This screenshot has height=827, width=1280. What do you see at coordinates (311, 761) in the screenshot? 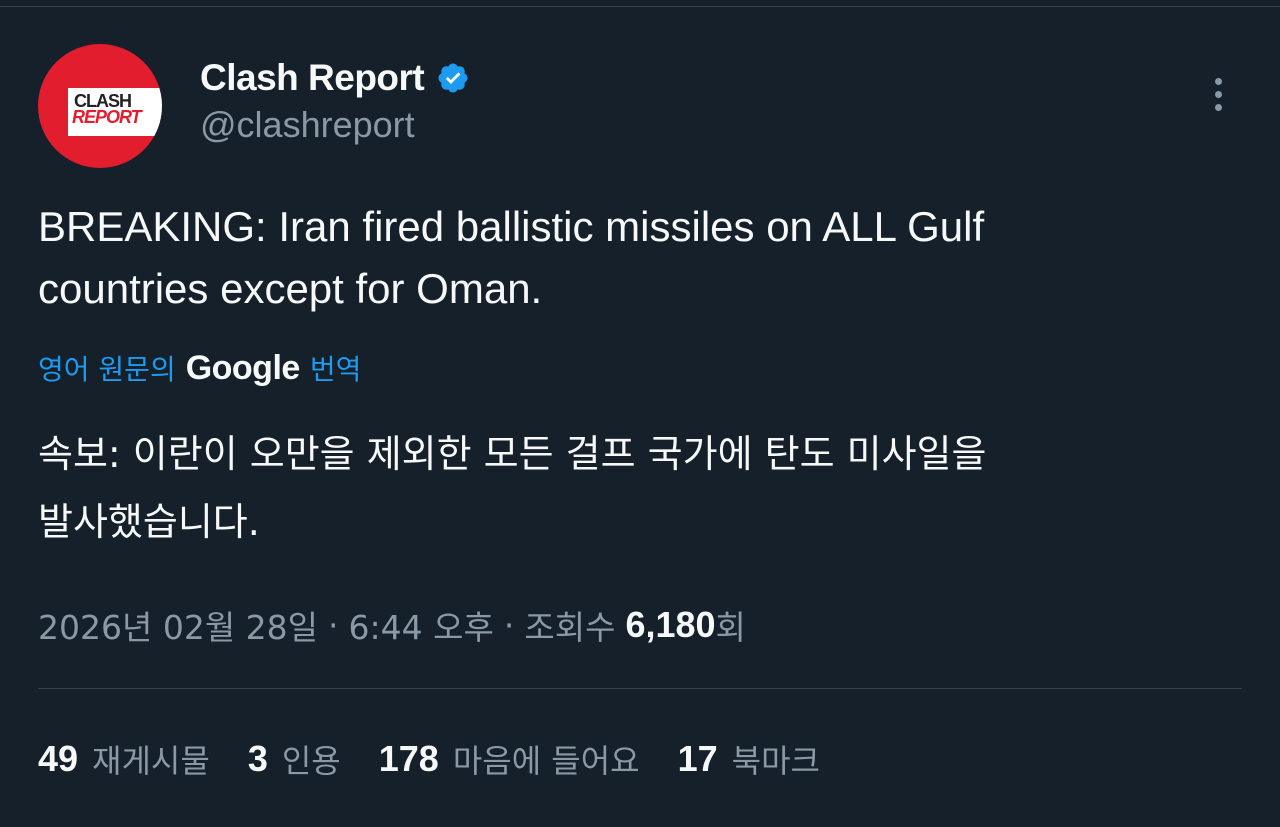
I see `quotes-label: 인용` at bounding box center [311, 761].